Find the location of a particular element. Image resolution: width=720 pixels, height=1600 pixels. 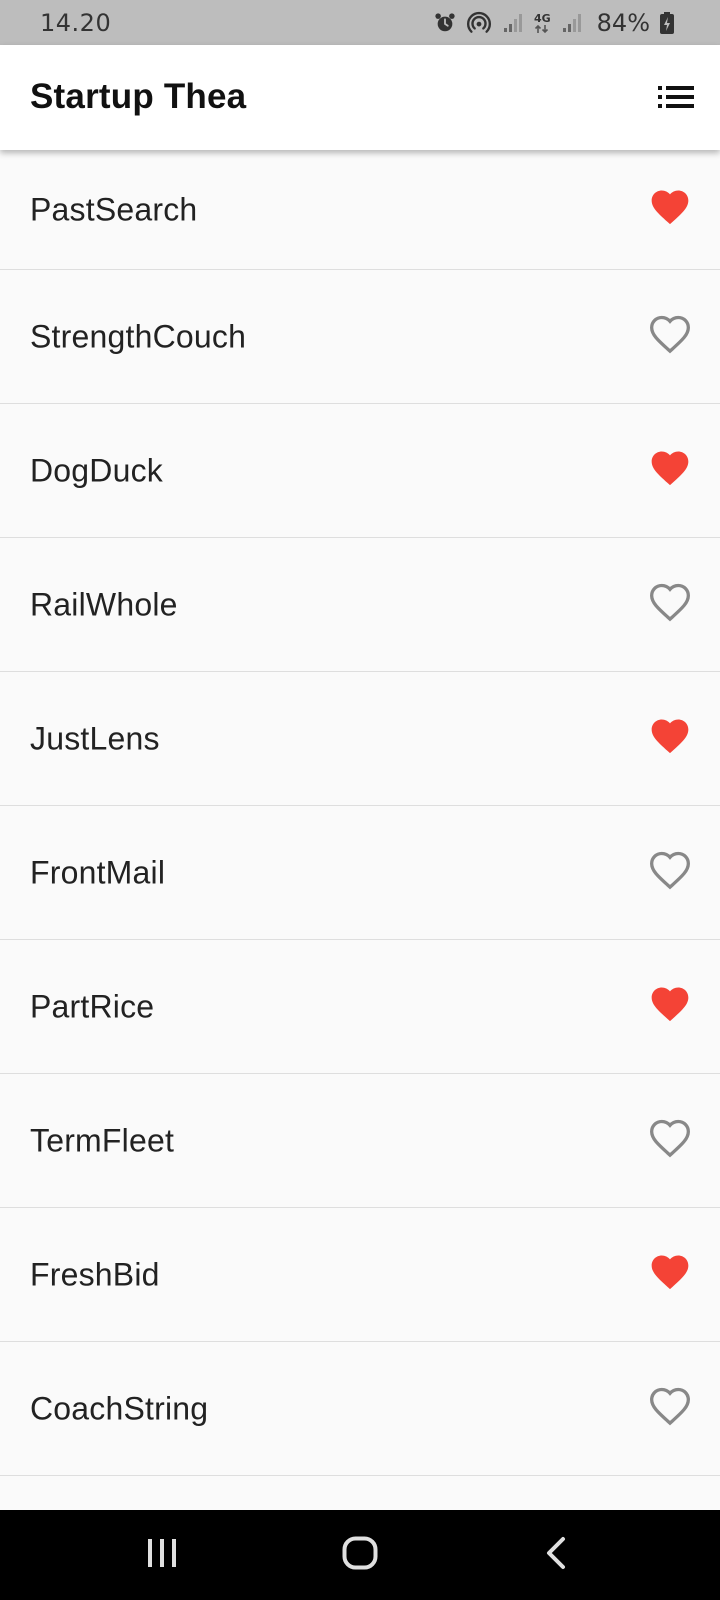

list-item-label: FreshBid is located at coordinates (95, 1274).